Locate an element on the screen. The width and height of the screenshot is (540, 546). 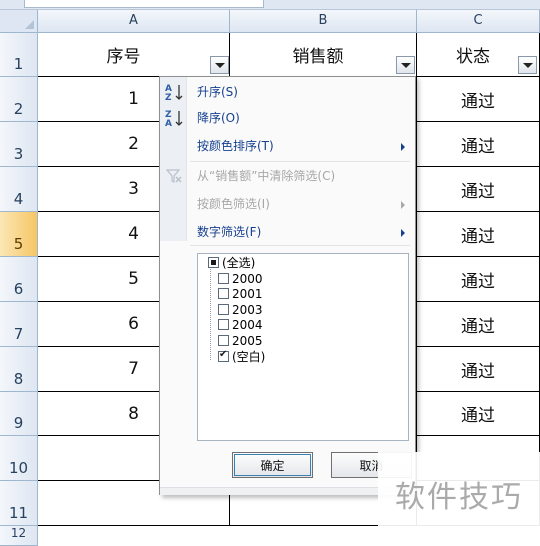
clear-filter-icon is located at coordinates (174, 176).